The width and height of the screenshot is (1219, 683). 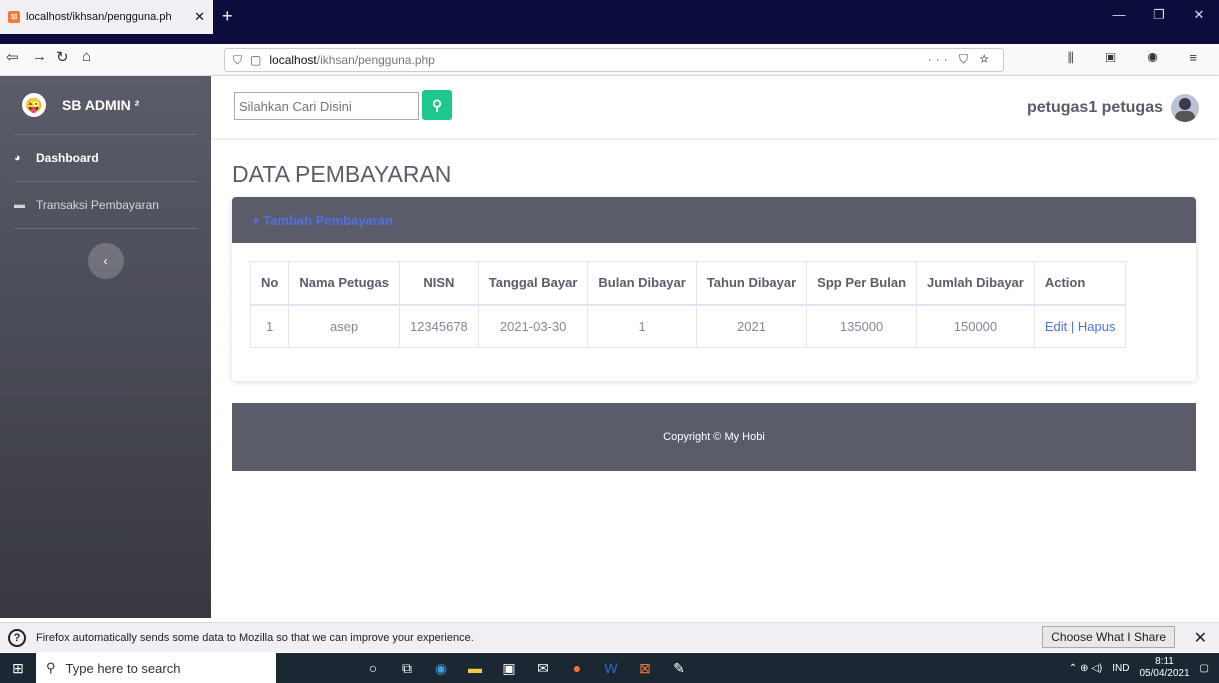 I want to click on add-payment-link: + Tambah Pembayaran, so click(x=714, y=220).